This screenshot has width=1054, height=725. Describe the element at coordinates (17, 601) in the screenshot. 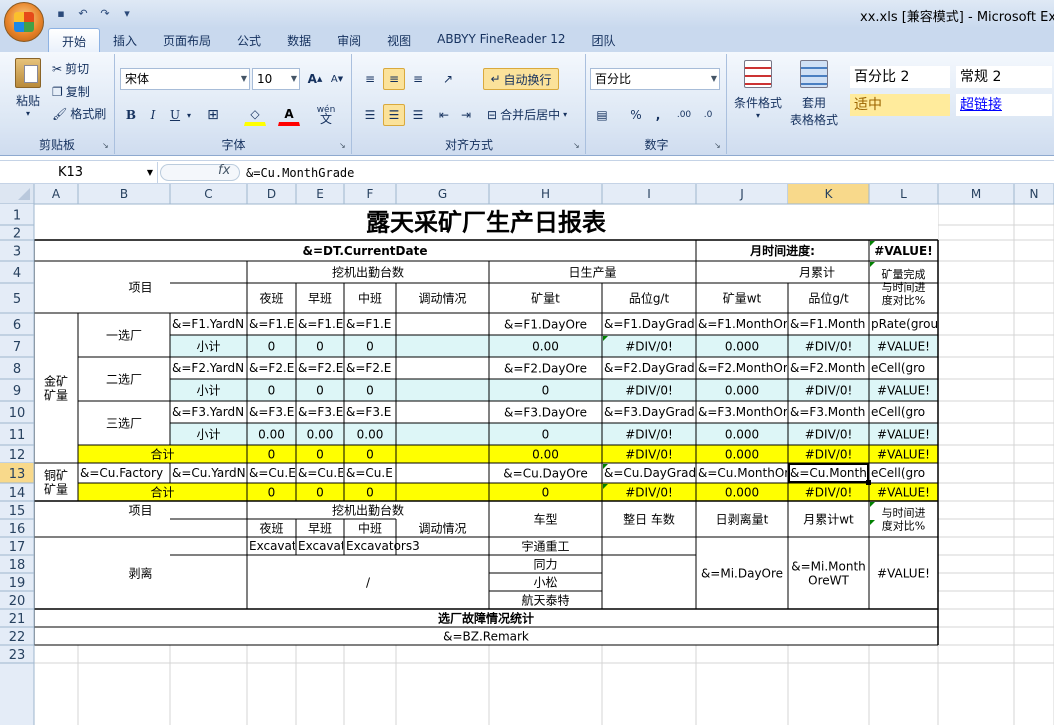

I see `row-header-20: 20` at that location.